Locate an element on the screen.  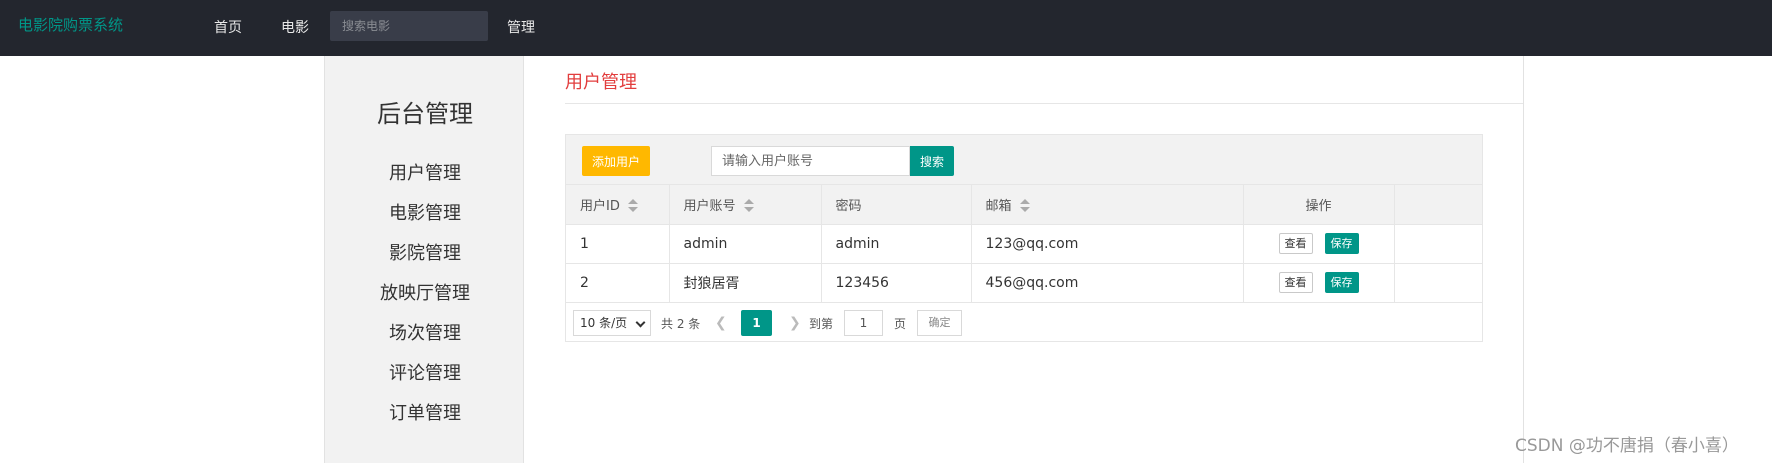
sidebar-item-halls: 放映厅管理 is located at coordinates (425, 292).